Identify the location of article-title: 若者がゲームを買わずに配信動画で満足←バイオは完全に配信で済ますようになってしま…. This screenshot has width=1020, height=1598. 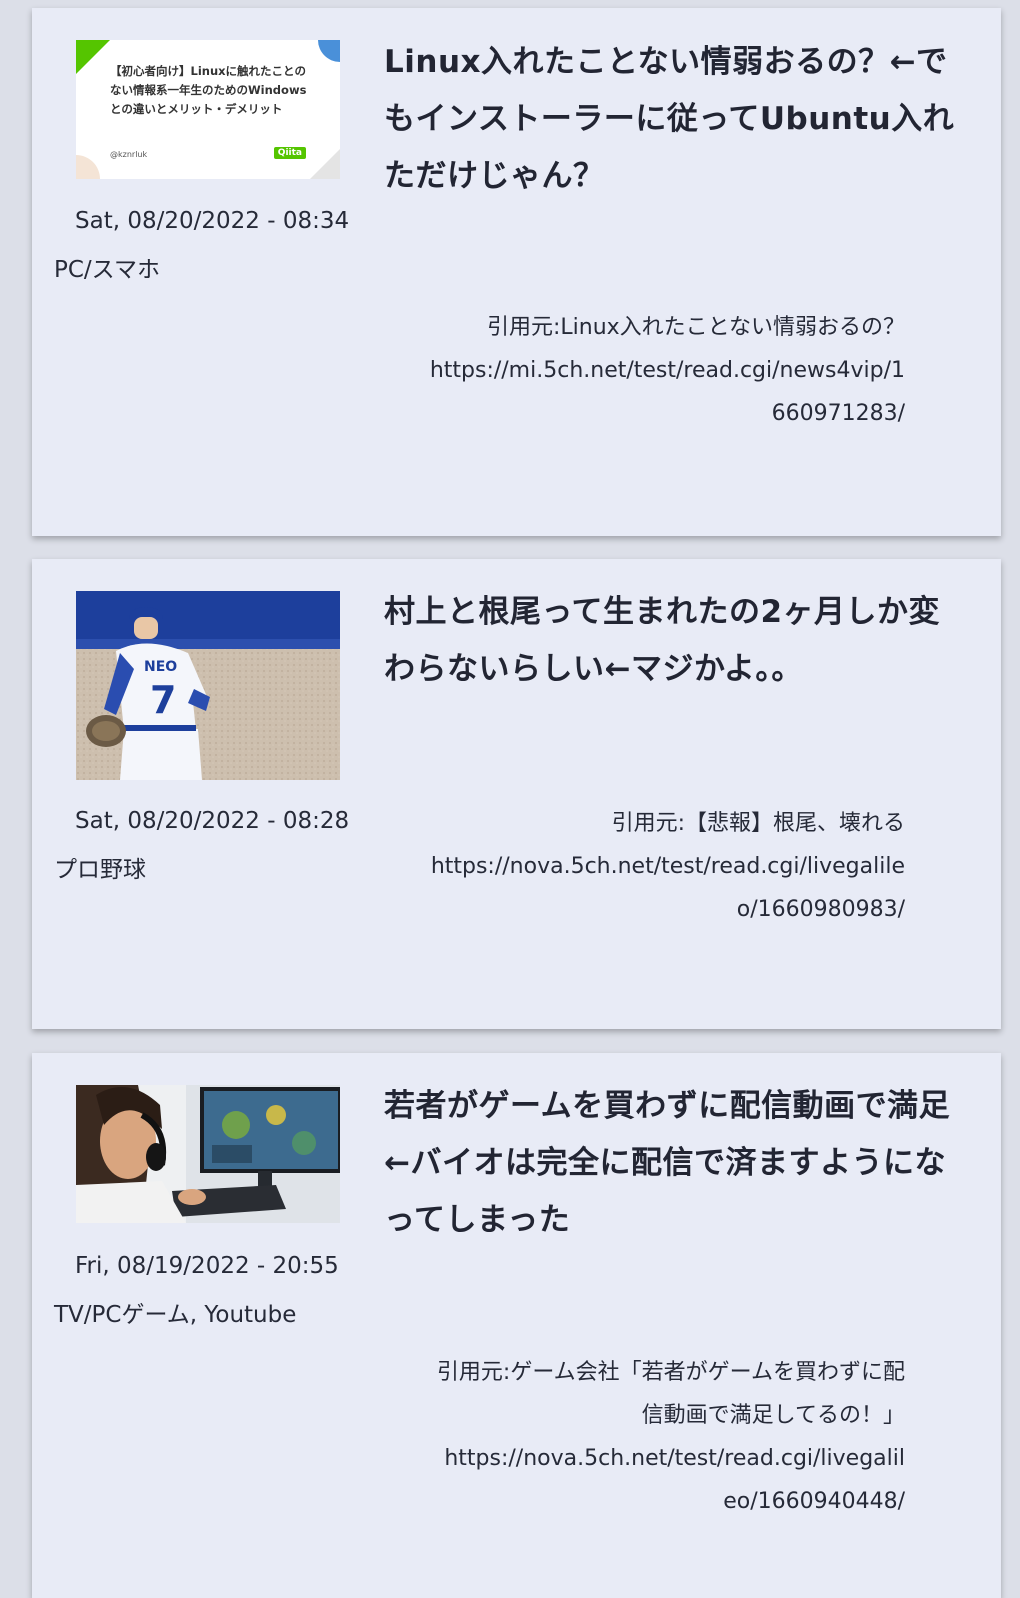
(674, 1163).